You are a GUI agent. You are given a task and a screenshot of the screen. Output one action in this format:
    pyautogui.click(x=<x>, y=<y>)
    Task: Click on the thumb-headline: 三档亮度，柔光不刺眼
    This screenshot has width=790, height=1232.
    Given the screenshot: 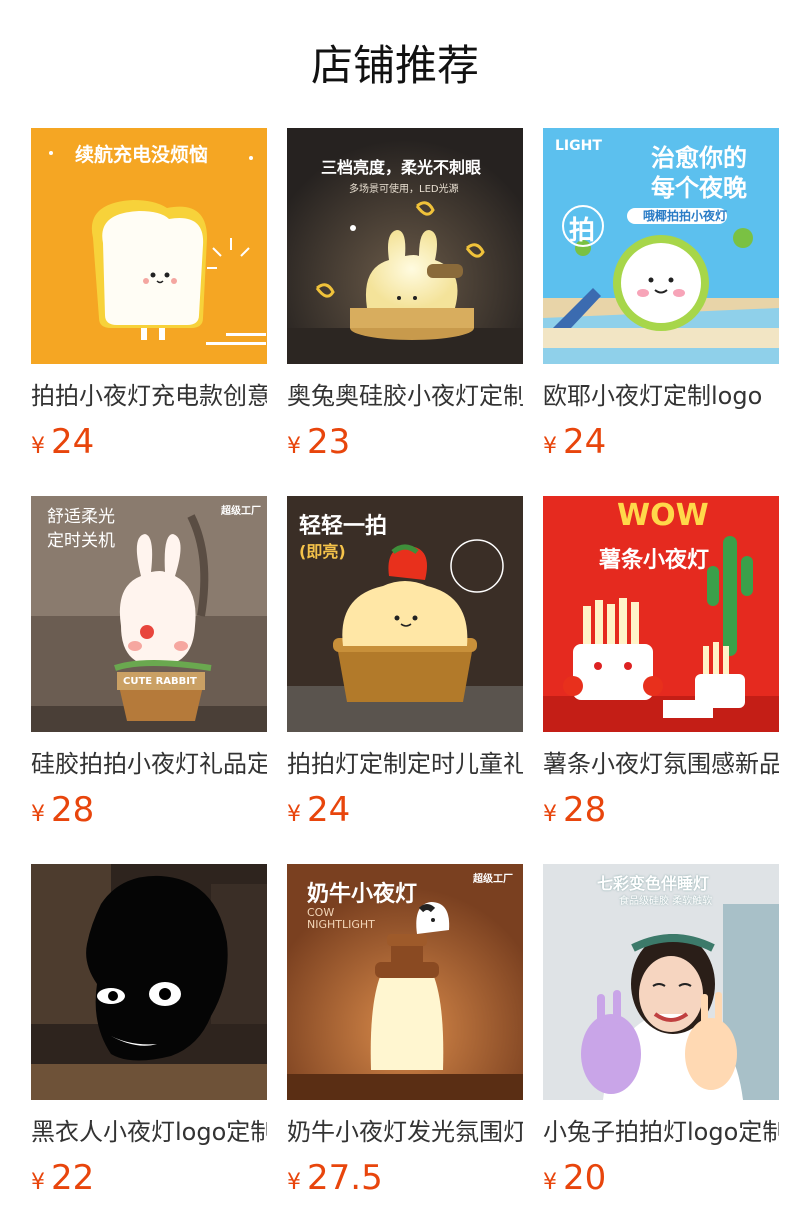 What is the action you would take?
    pyautogui.click(x=401, y=167)
    